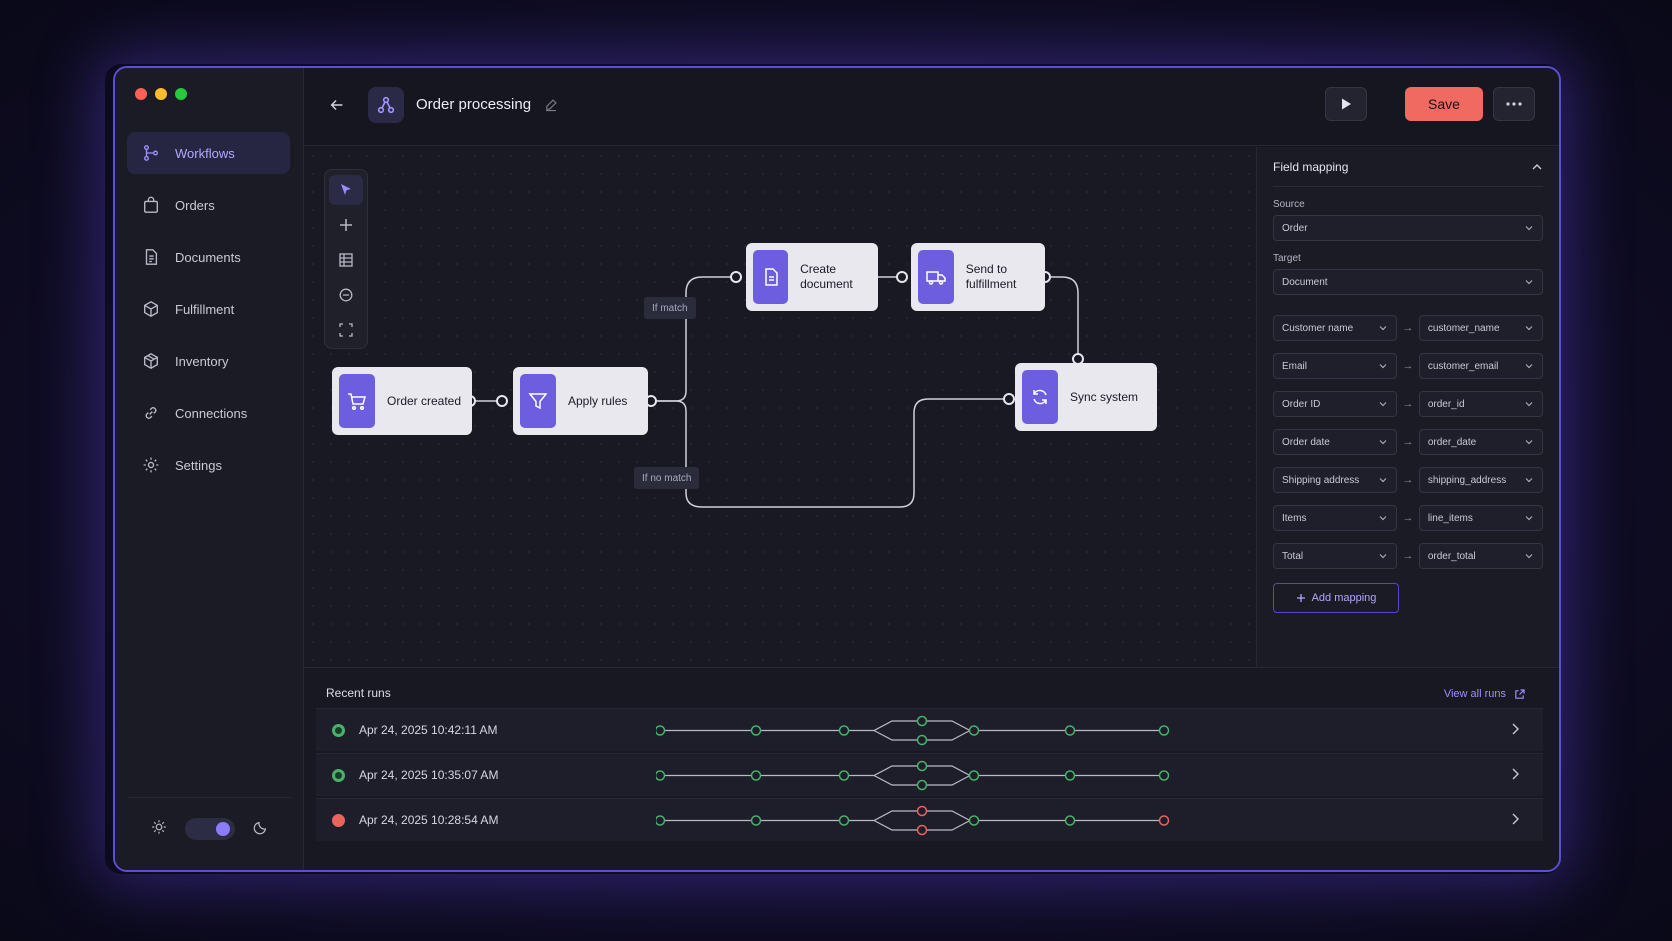  I want to click on node-sync-system: Sync system, so click(1086, 397).